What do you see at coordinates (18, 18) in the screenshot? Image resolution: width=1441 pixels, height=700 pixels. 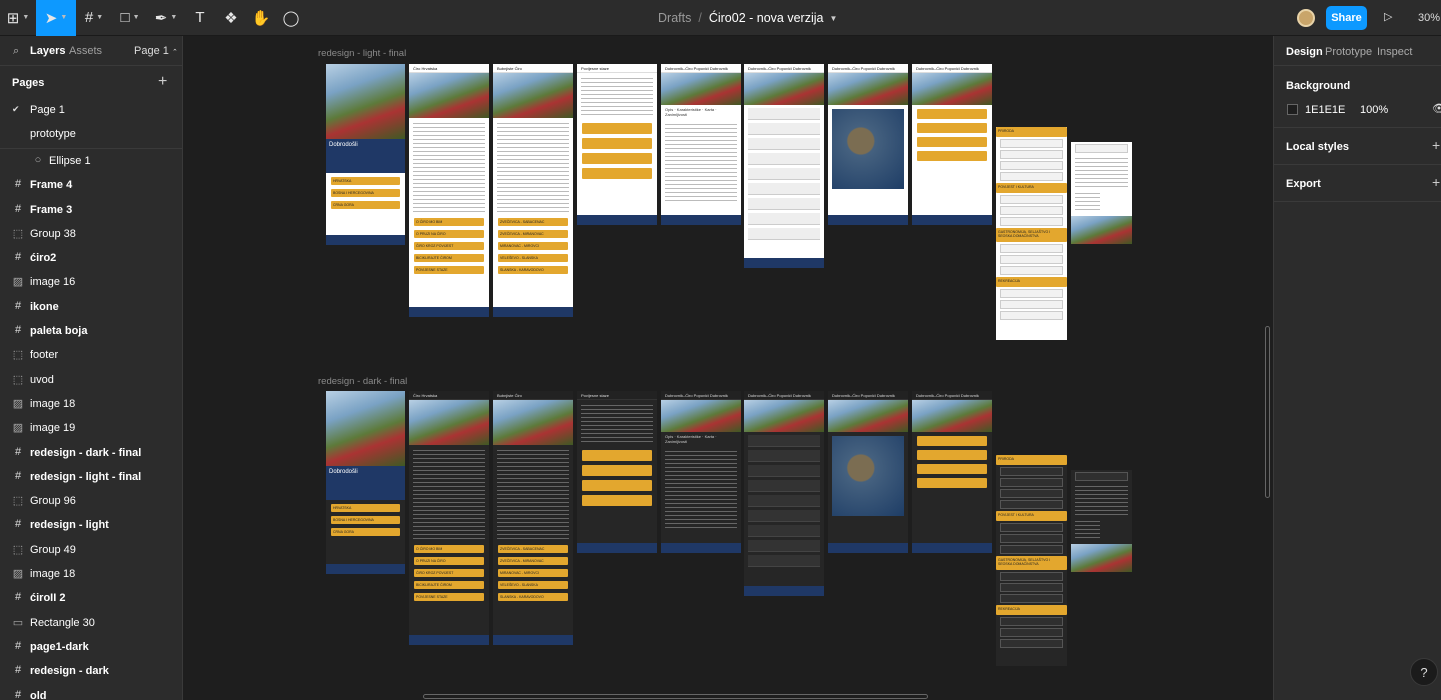 I see `main-menu-button: ⊞ ▼` at bounding box center [18, 18].